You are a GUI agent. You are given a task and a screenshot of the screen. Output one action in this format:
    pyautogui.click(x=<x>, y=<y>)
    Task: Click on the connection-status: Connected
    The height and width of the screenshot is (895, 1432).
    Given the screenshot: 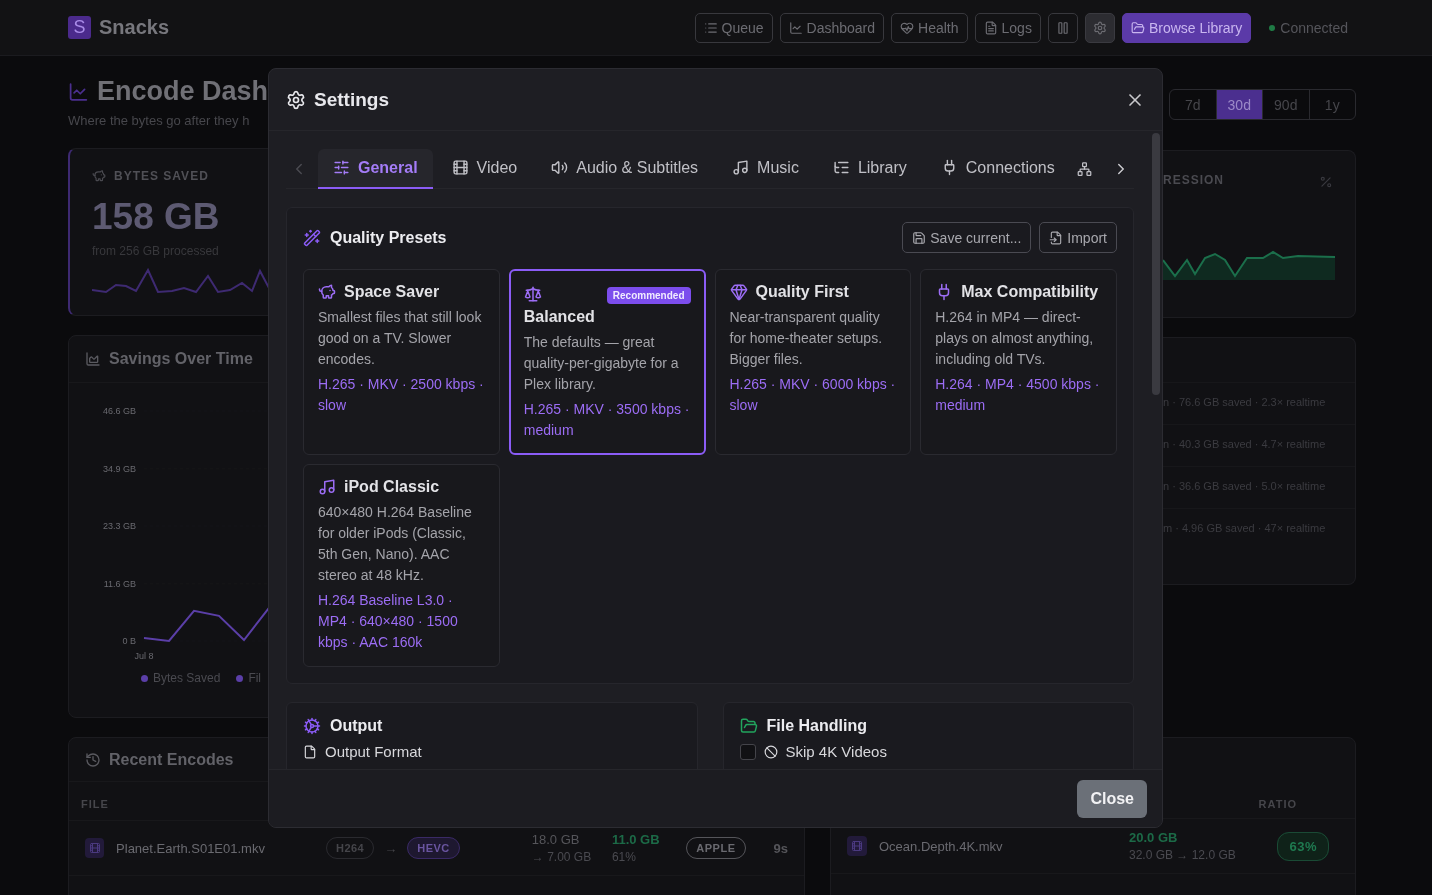 What is the action you would take?
    pyautogui.click(x=1314, y=27)
    